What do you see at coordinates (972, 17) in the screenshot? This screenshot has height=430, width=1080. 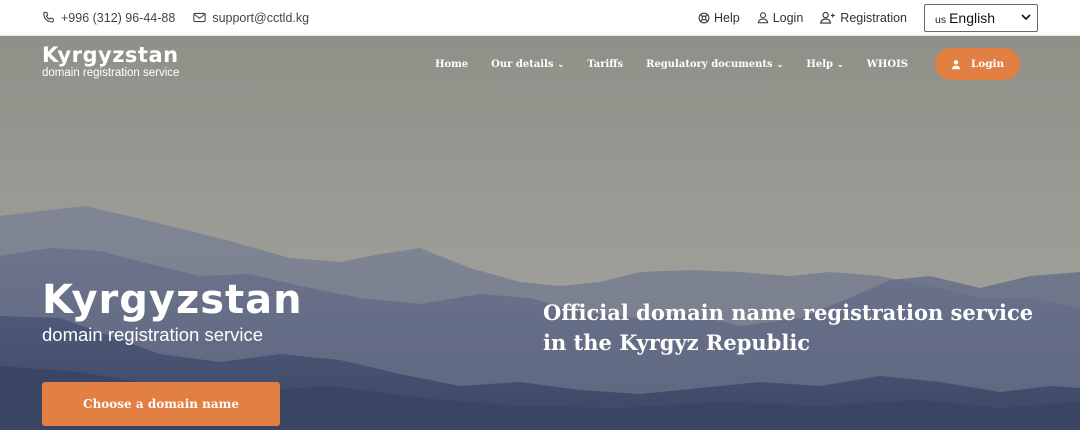 I see `language-label: English` at bounding box center [972, 17].